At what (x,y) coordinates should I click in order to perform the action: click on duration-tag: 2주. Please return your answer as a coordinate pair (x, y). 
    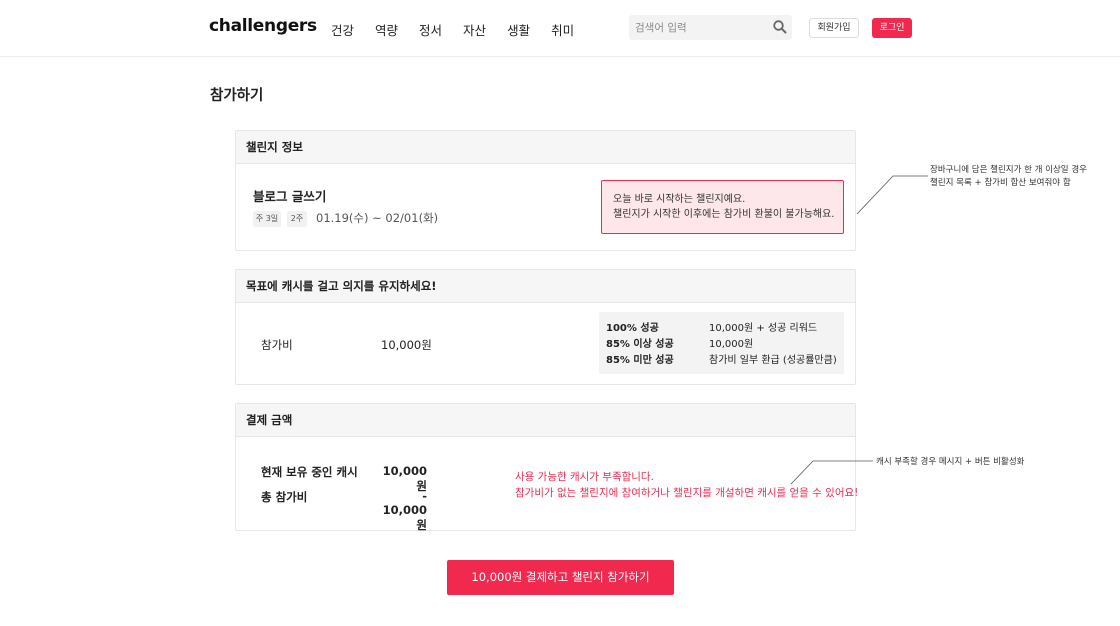
    Looking at the image, I should click on (297, 219).